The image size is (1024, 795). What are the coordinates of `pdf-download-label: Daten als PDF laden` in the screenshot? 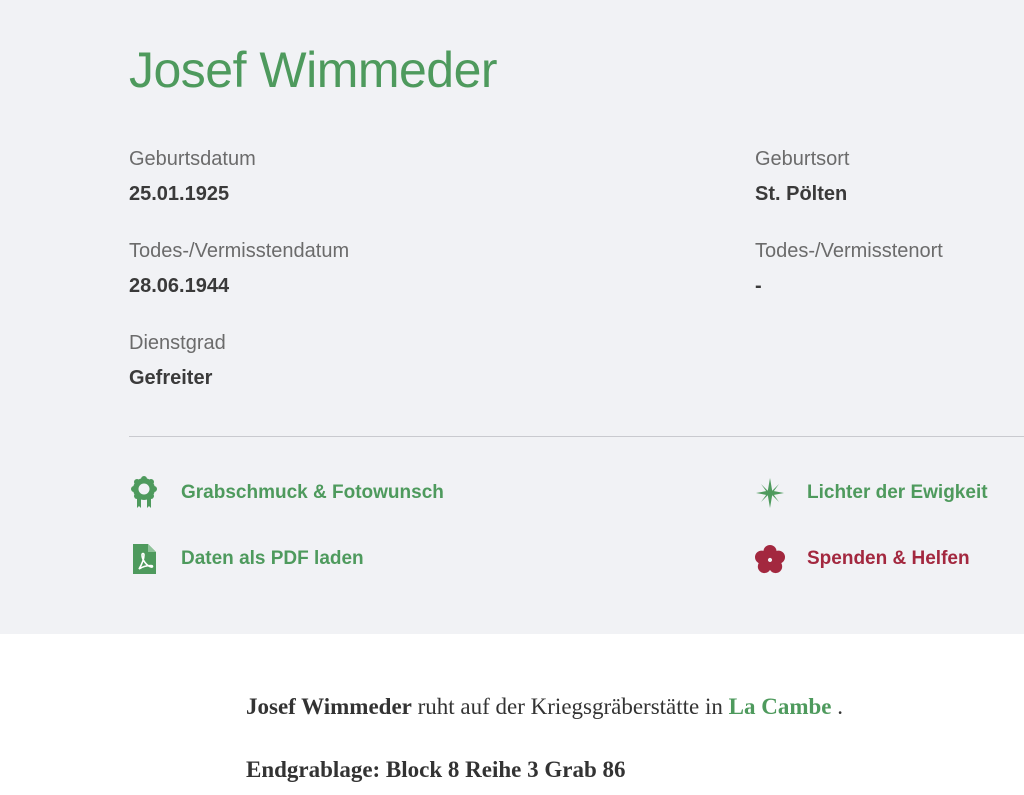 It's located at (272, 558).